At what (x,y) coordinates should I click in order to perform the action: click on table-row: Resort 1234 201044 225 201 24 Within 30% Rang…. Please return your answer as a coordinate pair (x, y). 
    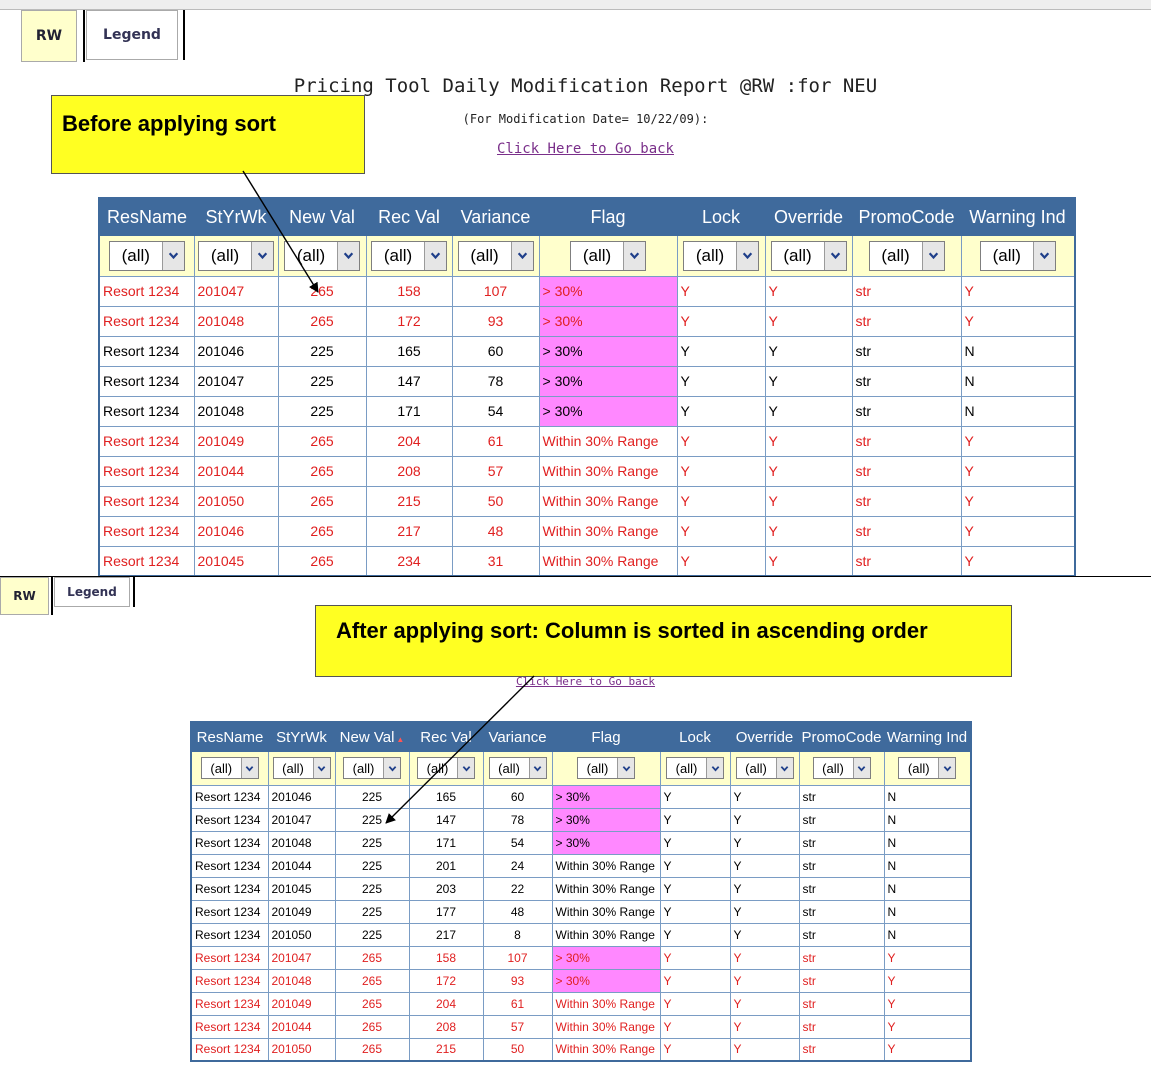
    Looking at the image, I should click on (581, 865).